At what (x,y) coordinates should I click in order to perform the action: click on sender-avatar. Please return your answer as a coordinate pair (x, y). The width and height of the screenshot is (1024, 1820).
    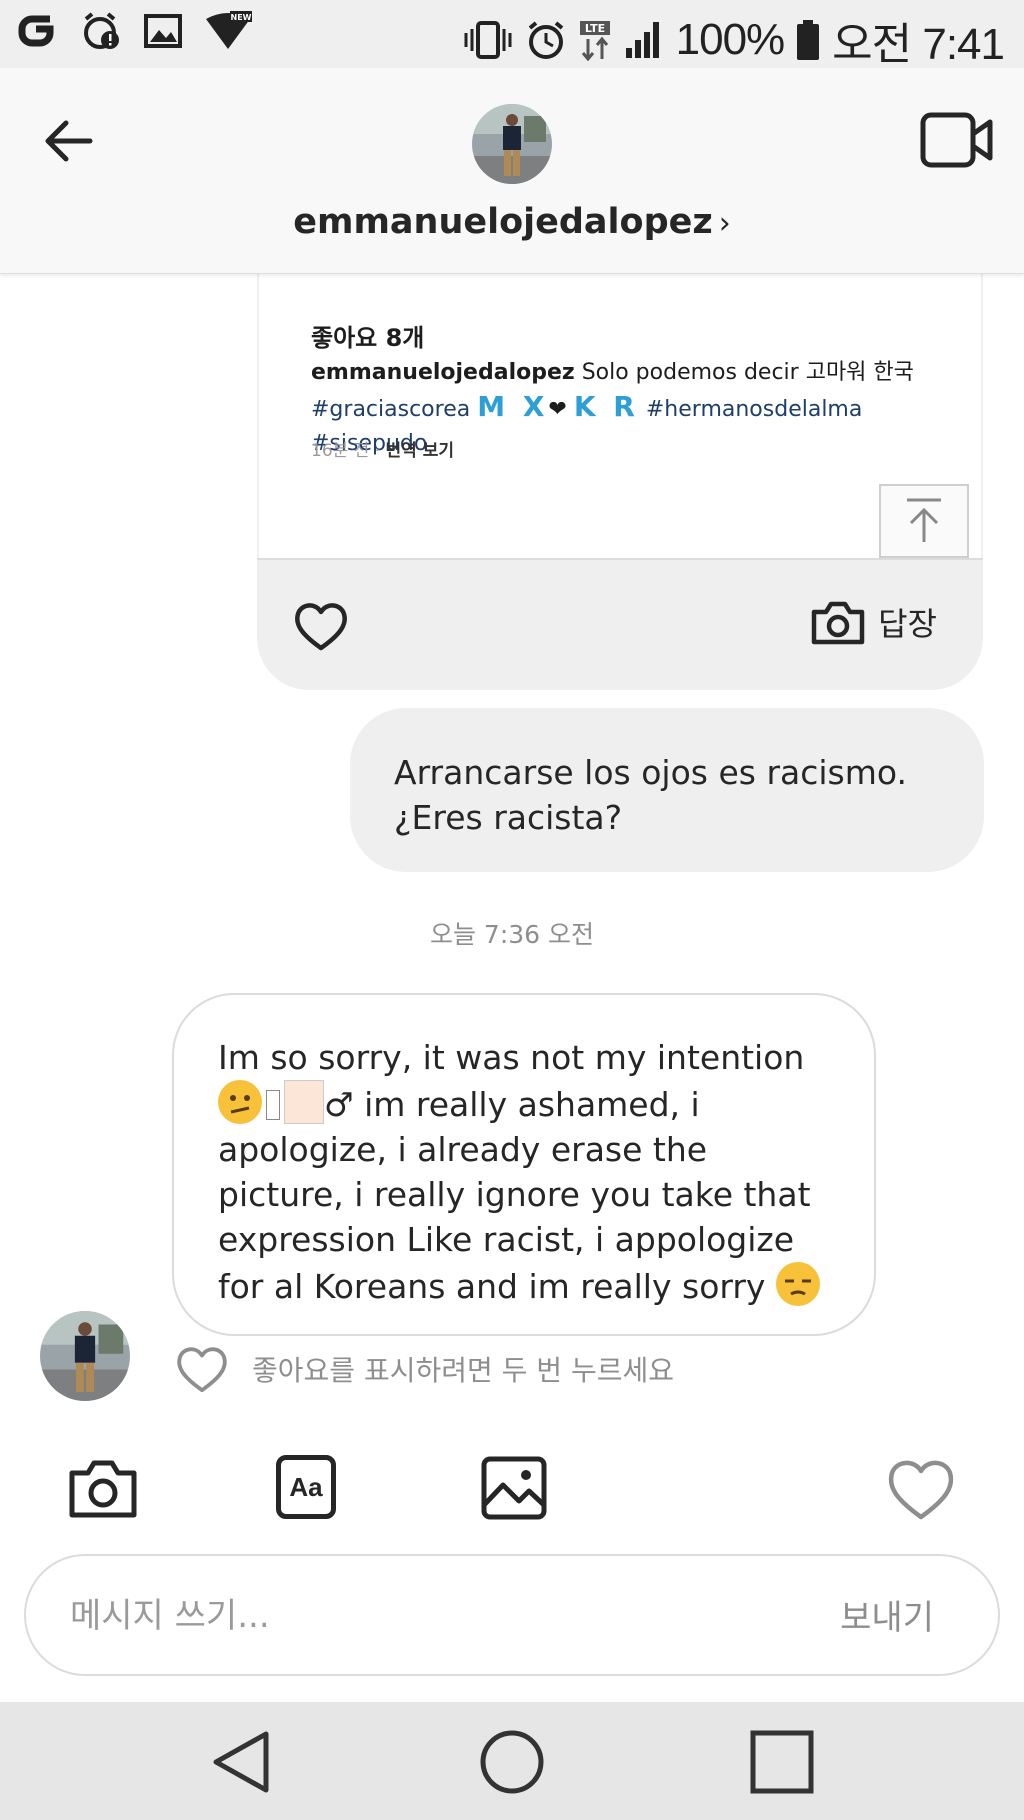
    Looking at the image, I should click on (85, 1356).